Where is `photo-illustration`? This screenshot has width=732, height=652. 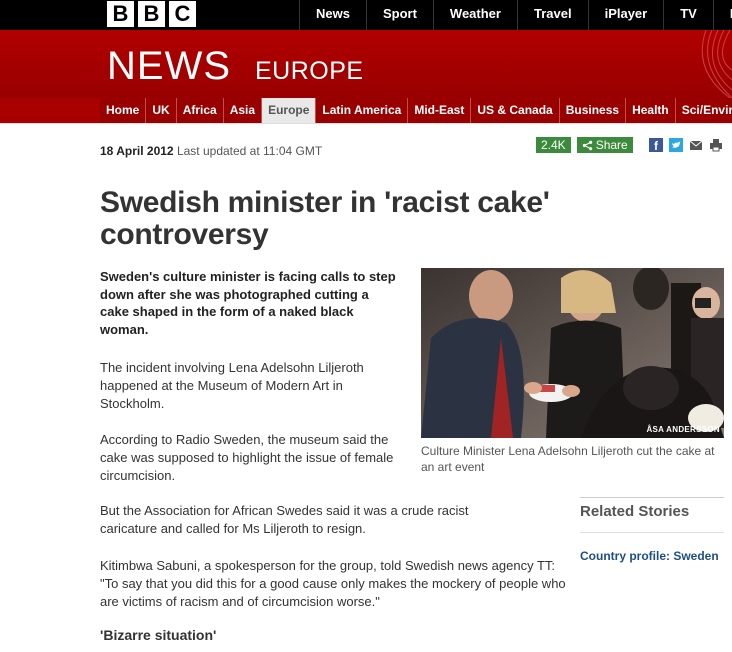
photo-illustration is located at coordinates (572, 353).